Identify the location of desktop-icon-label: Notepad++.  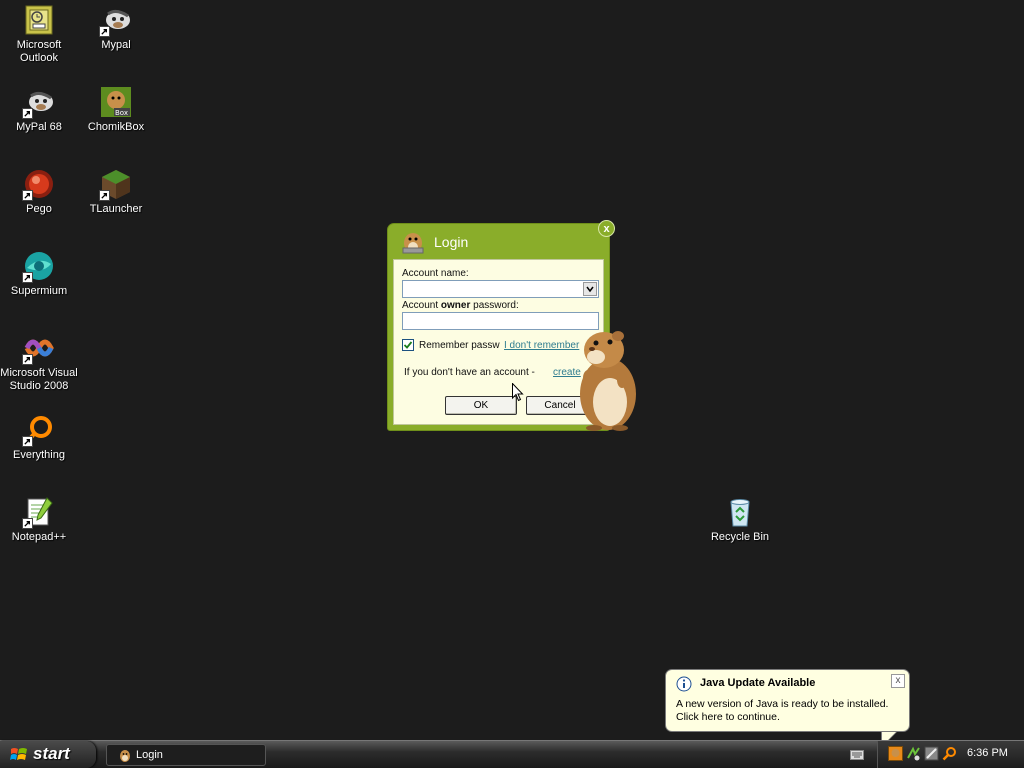
(39, 537).